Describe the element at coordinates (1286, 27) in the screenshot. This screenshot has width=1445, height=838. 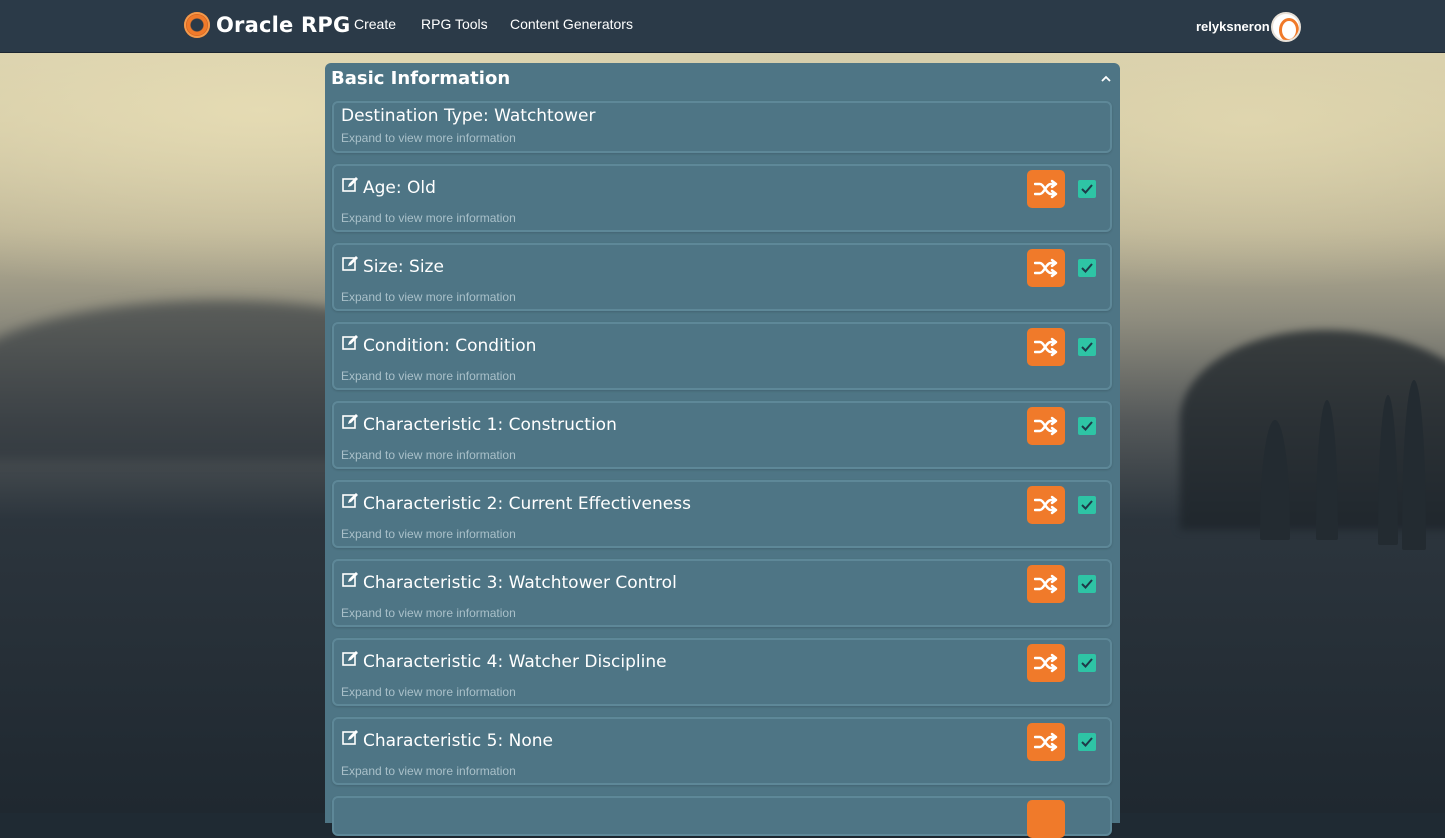
I see `user-avatar-icon` at that location.